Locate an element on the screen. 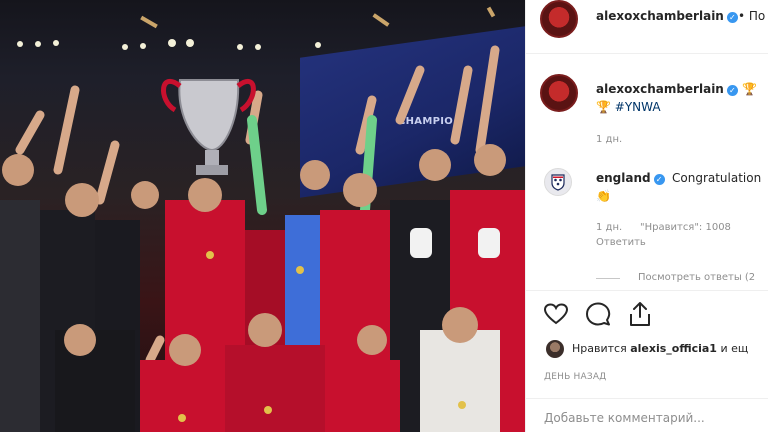  replies-divider is located at coordinates (608, 278).